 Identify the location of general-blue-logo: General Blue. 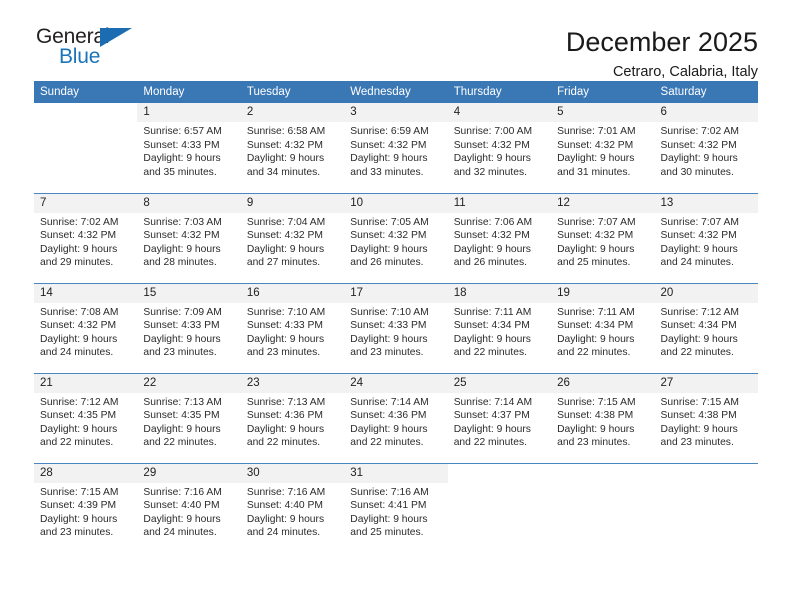
(89, 50).